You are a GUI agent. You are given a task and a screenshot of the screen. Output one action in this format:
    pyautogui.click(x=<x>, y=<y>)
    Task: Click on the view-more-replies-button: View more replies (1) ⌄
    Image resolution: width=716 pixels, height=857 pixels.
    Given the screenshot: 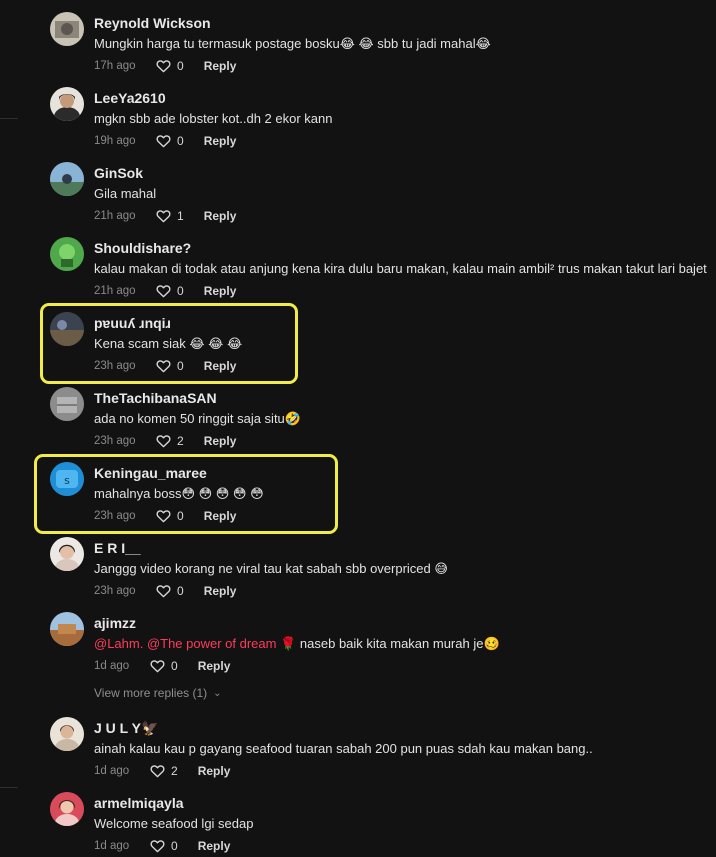 What is the action you would take?
    pyautogui.click(x=158, y=693)
    